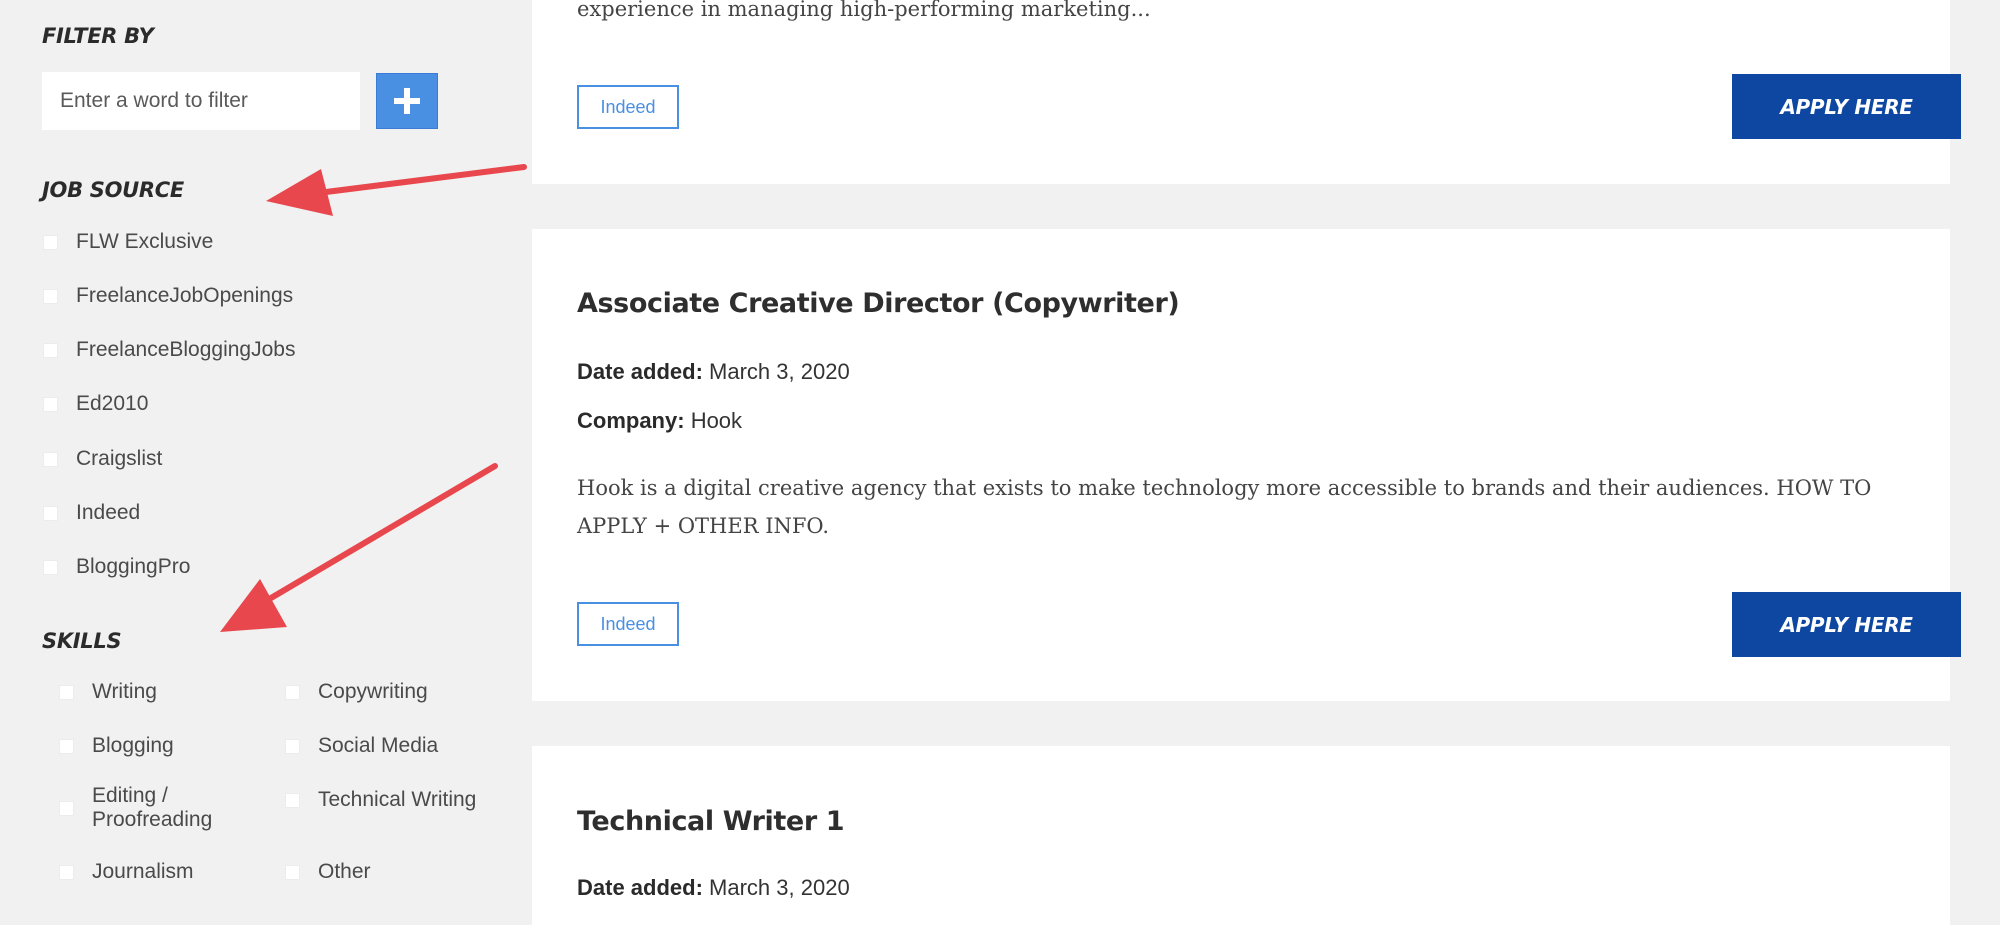  What do you see at coordinates (113, 190) in the screenshot?
I see `job-source-heading: JOB SOURCE` at bounding box center [113, 190].